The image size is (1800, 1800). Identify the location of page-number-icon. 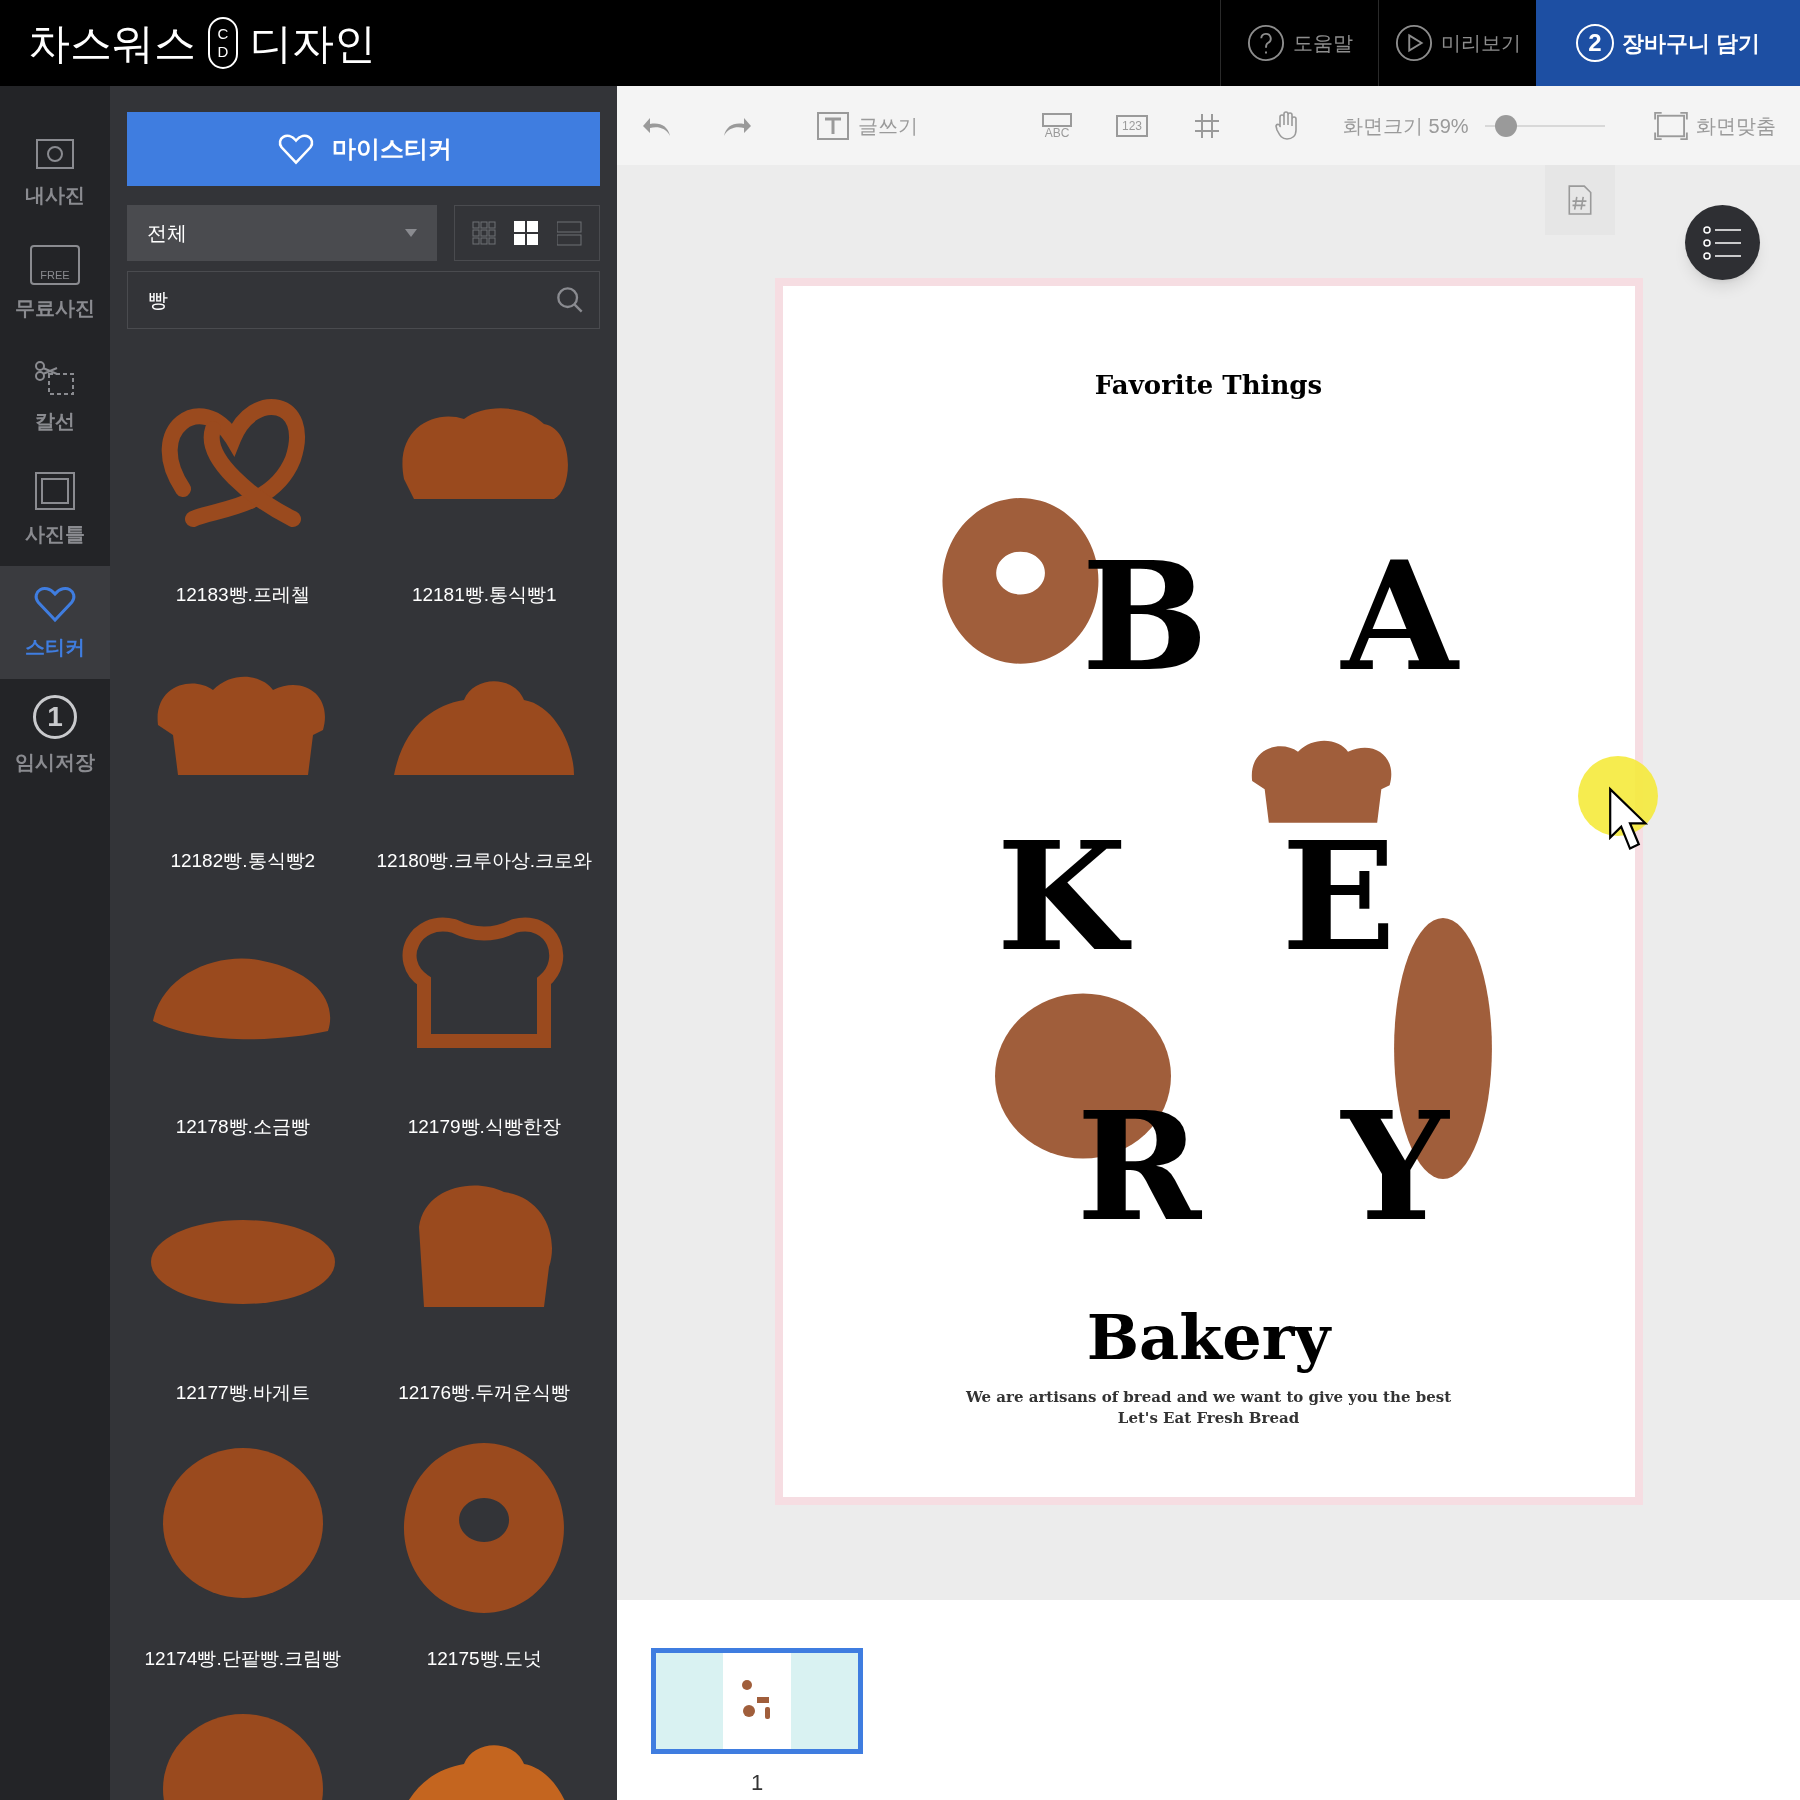
(1580, 200).